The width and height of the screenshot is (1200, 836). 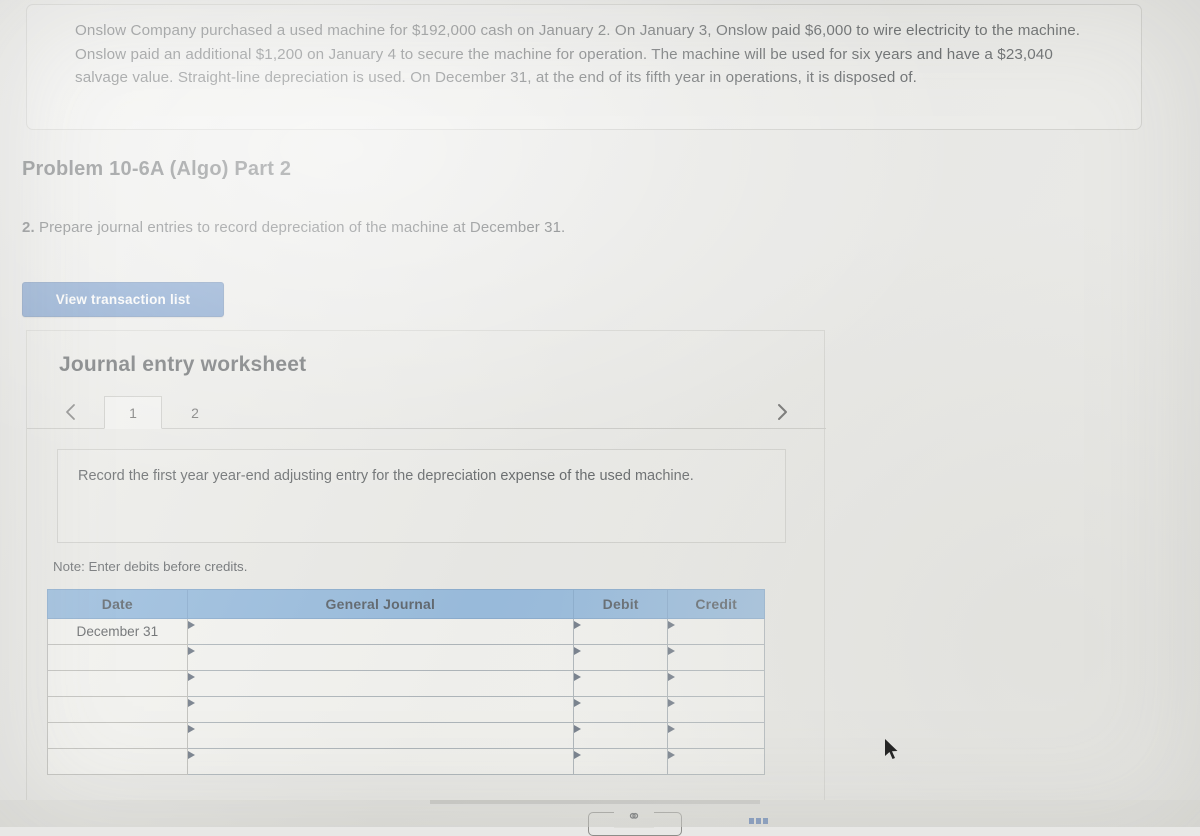 What do you see at coordinates (117, 604) in the screenshot?
I see `column-header-date: Date` at bounding box center [117, 604].